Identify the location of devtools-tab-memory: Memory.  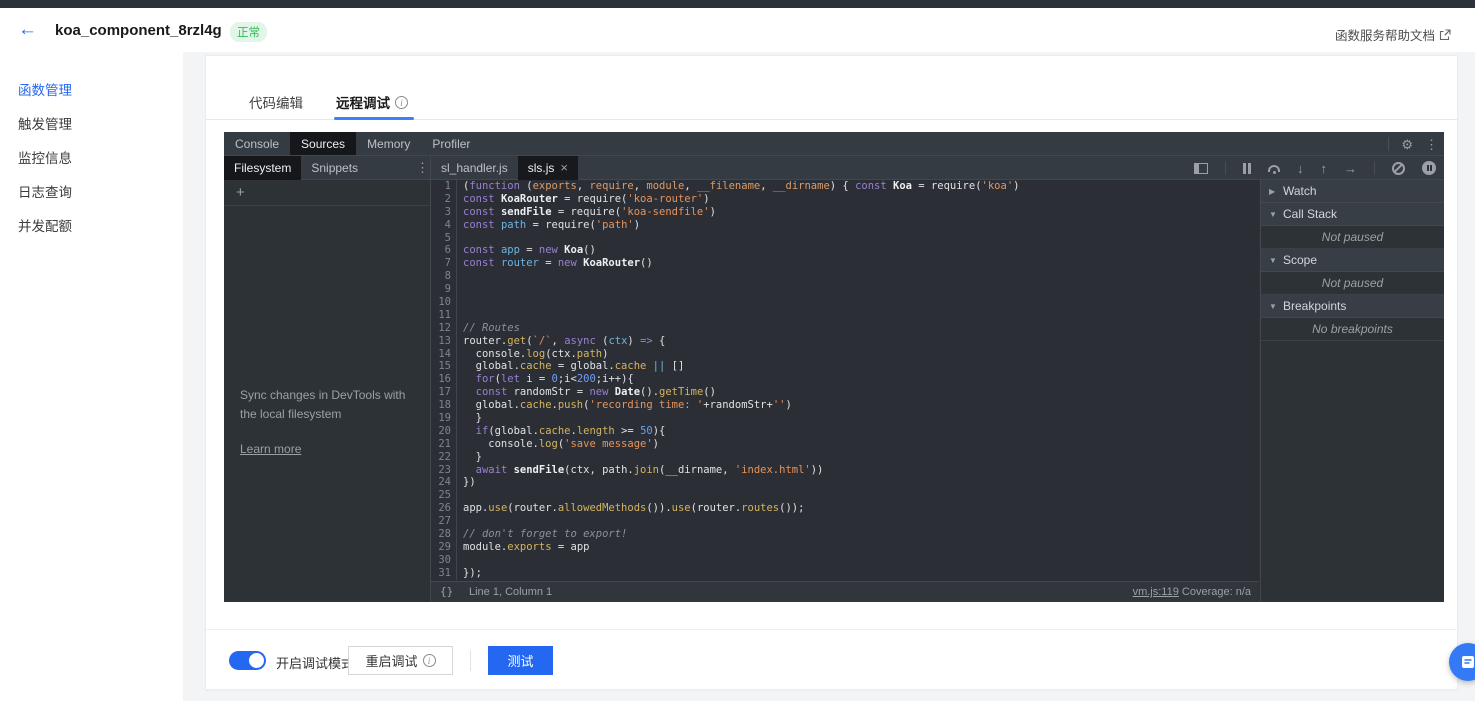
(388, 143).